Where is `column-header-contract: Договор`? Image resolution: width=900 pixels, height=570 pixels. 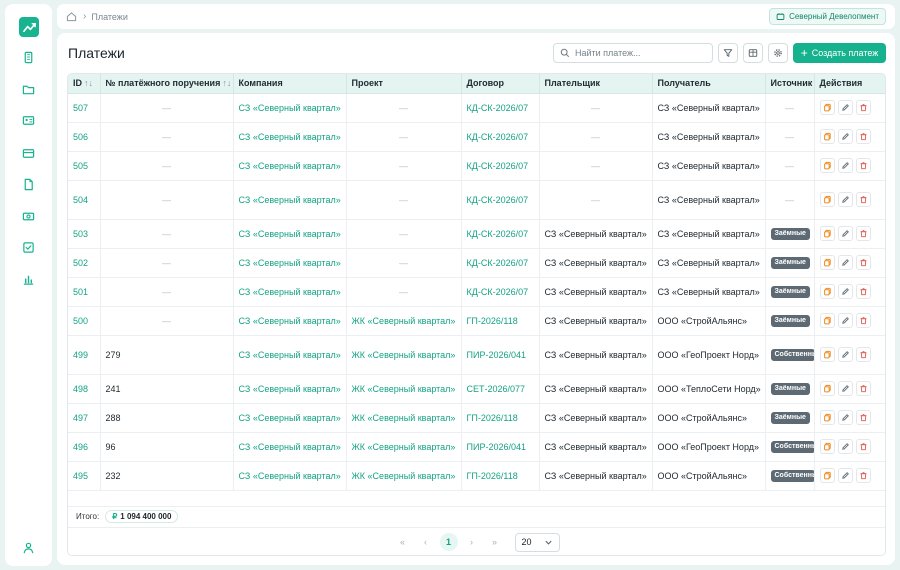 column-header-contract: Договор is located at coordinates (500, 84).